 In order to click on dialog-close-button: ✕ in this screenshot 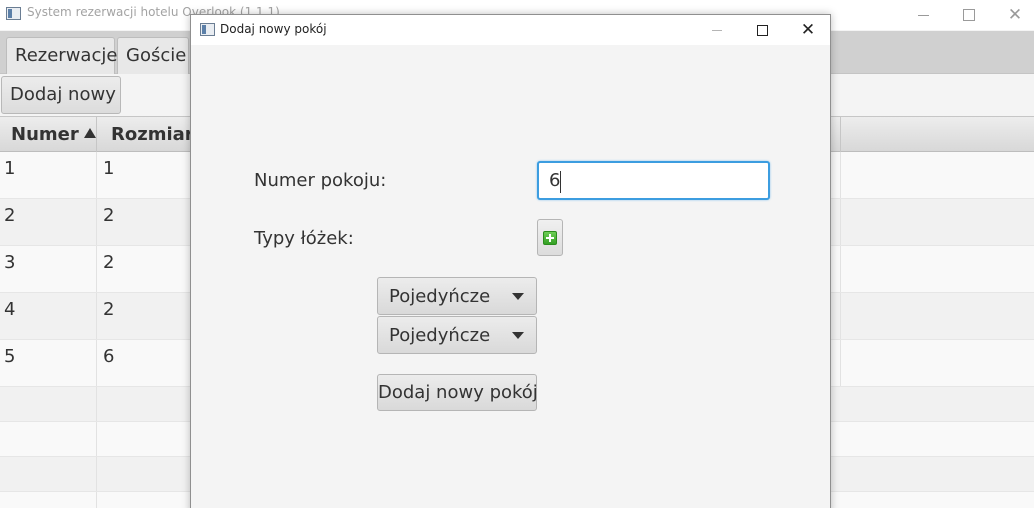, I will do `click(808, 30)`.